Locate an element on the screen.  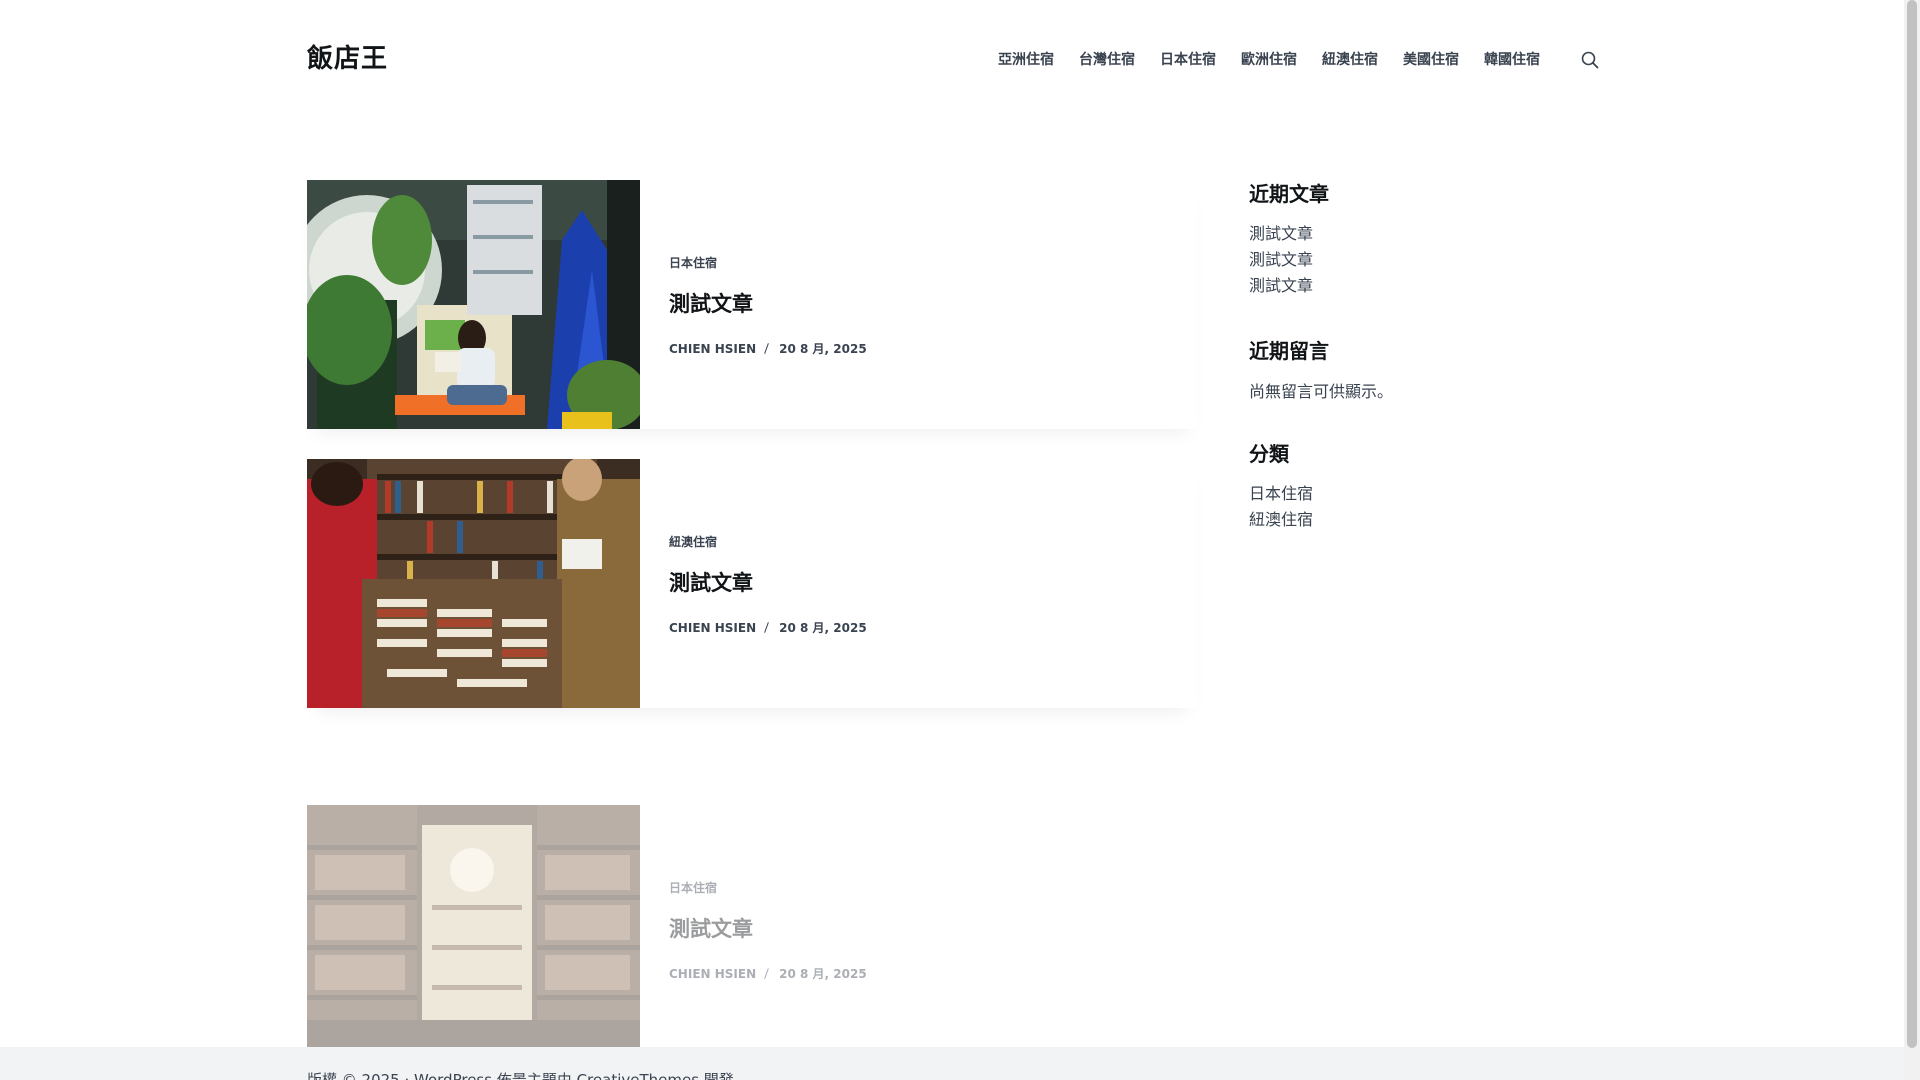
categories-list: 日本住宿 紐澳住宿 is located at coordinates (1424, 507).